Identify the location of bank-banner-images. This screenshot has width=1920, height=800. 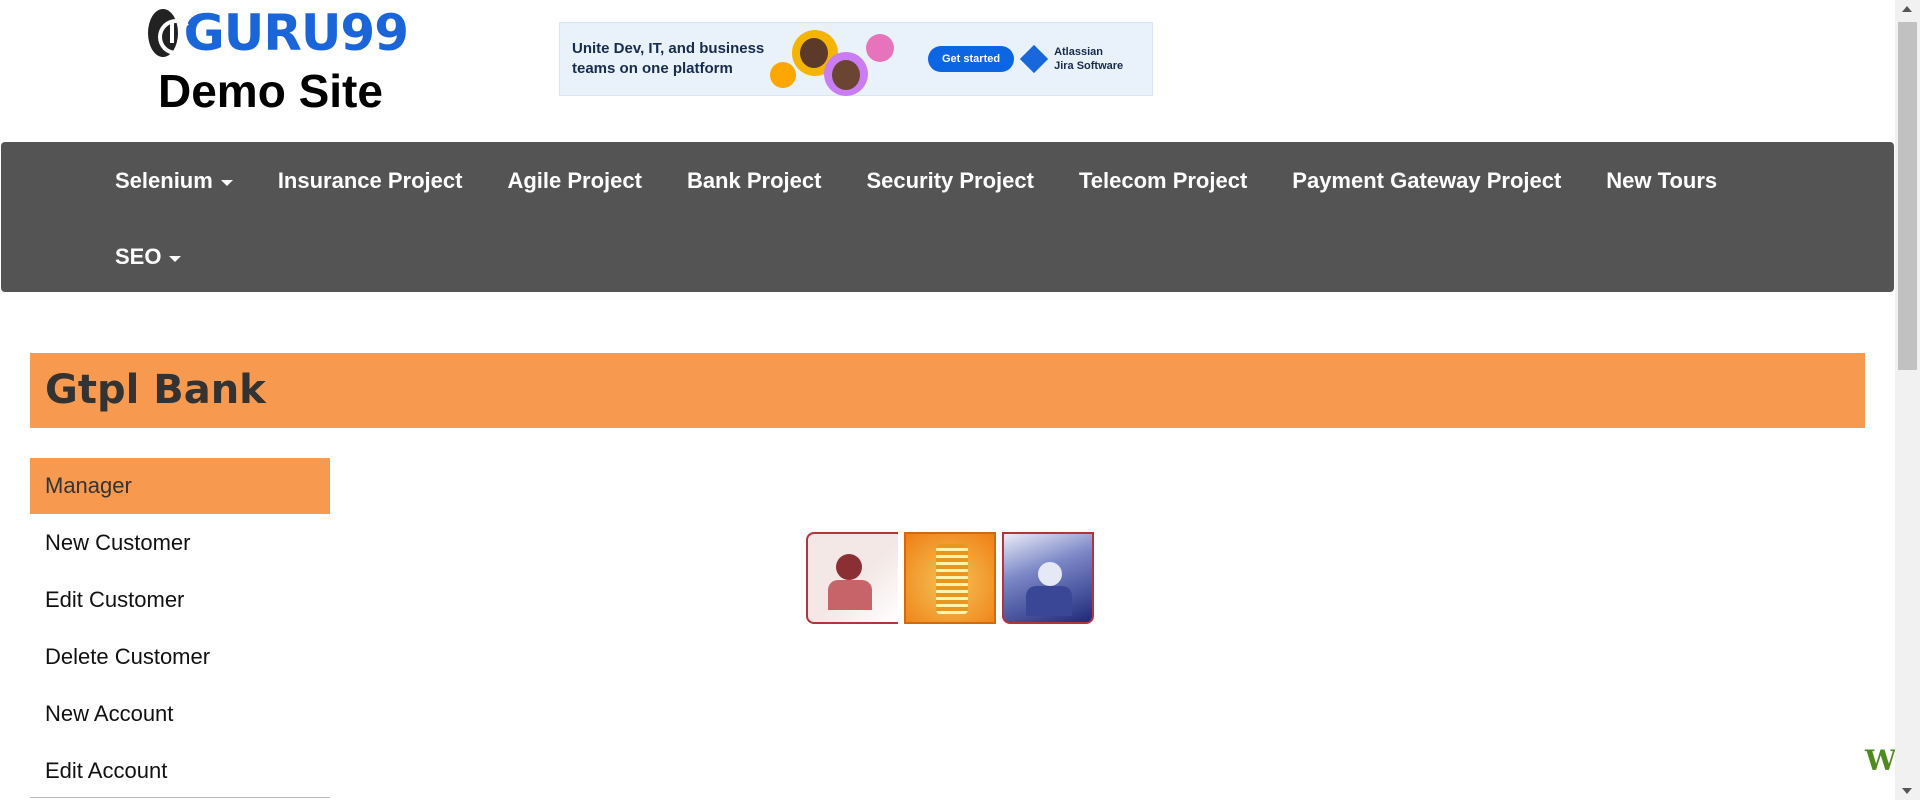
(950, 578).